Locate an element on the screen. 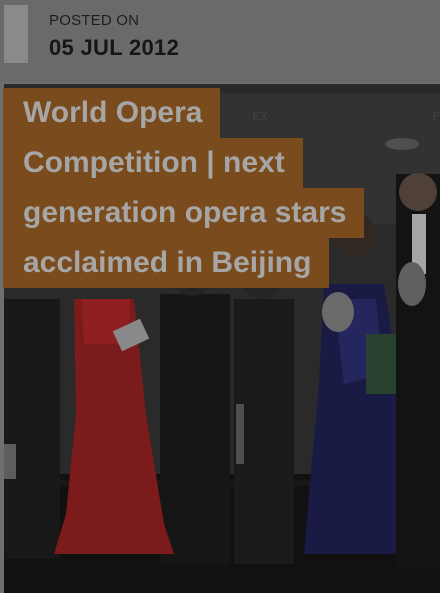 Image resolution: width=440 pixels, height=593 pixels. post-header: POSTED ON 05 JUL 2012 is located at coordinates (220, 41).